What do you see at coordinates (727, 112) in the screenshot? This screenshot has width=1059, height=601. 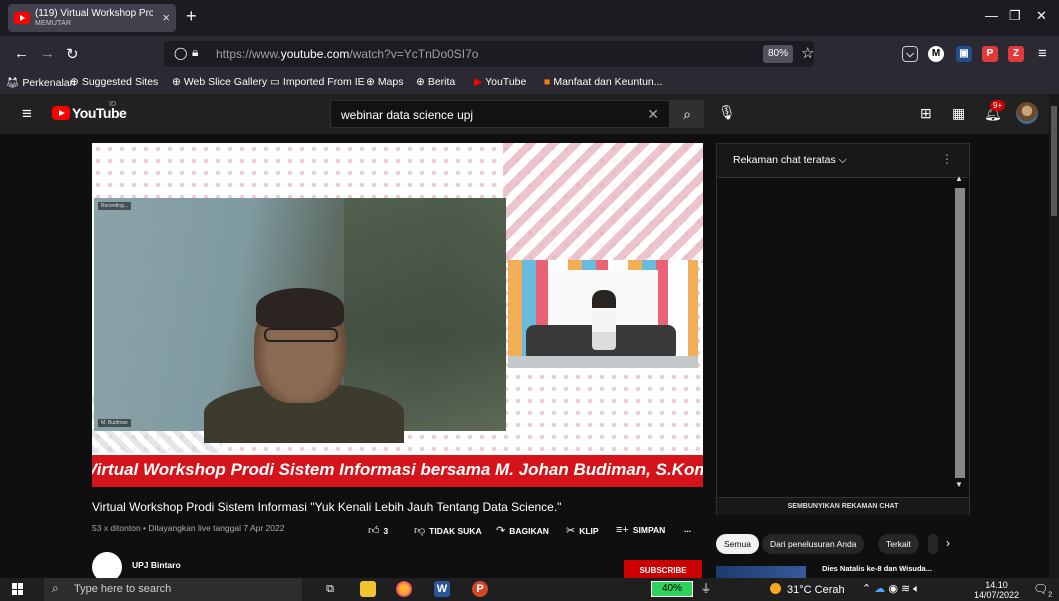 I see `microphone-icon: 🎙︎` at bounding box center [727, 112].